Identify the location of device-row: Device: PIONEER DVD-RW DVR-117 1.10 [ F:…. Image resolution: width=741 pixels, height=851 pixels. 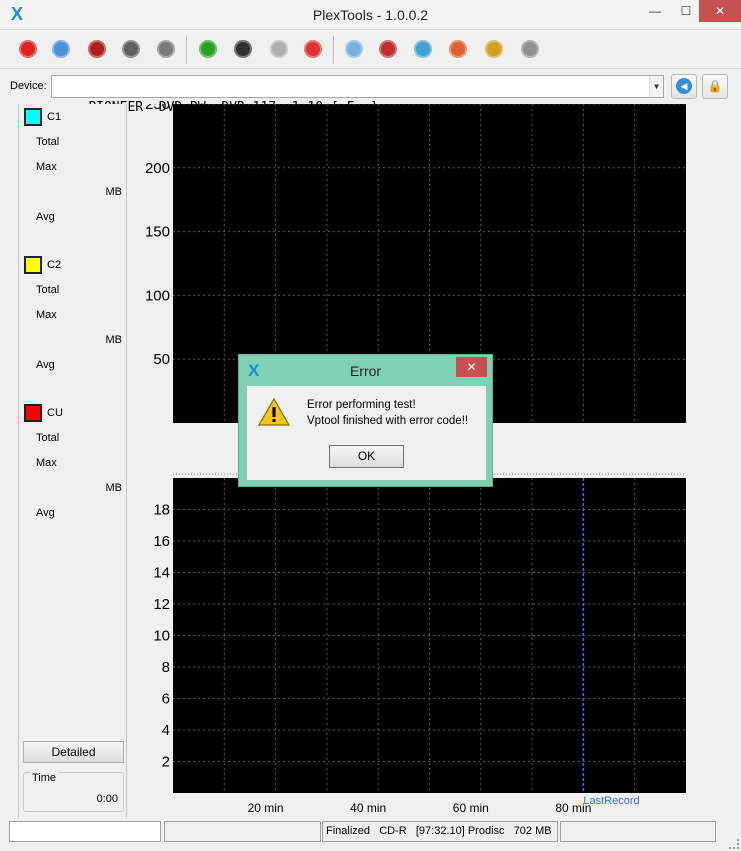
(370, 93).